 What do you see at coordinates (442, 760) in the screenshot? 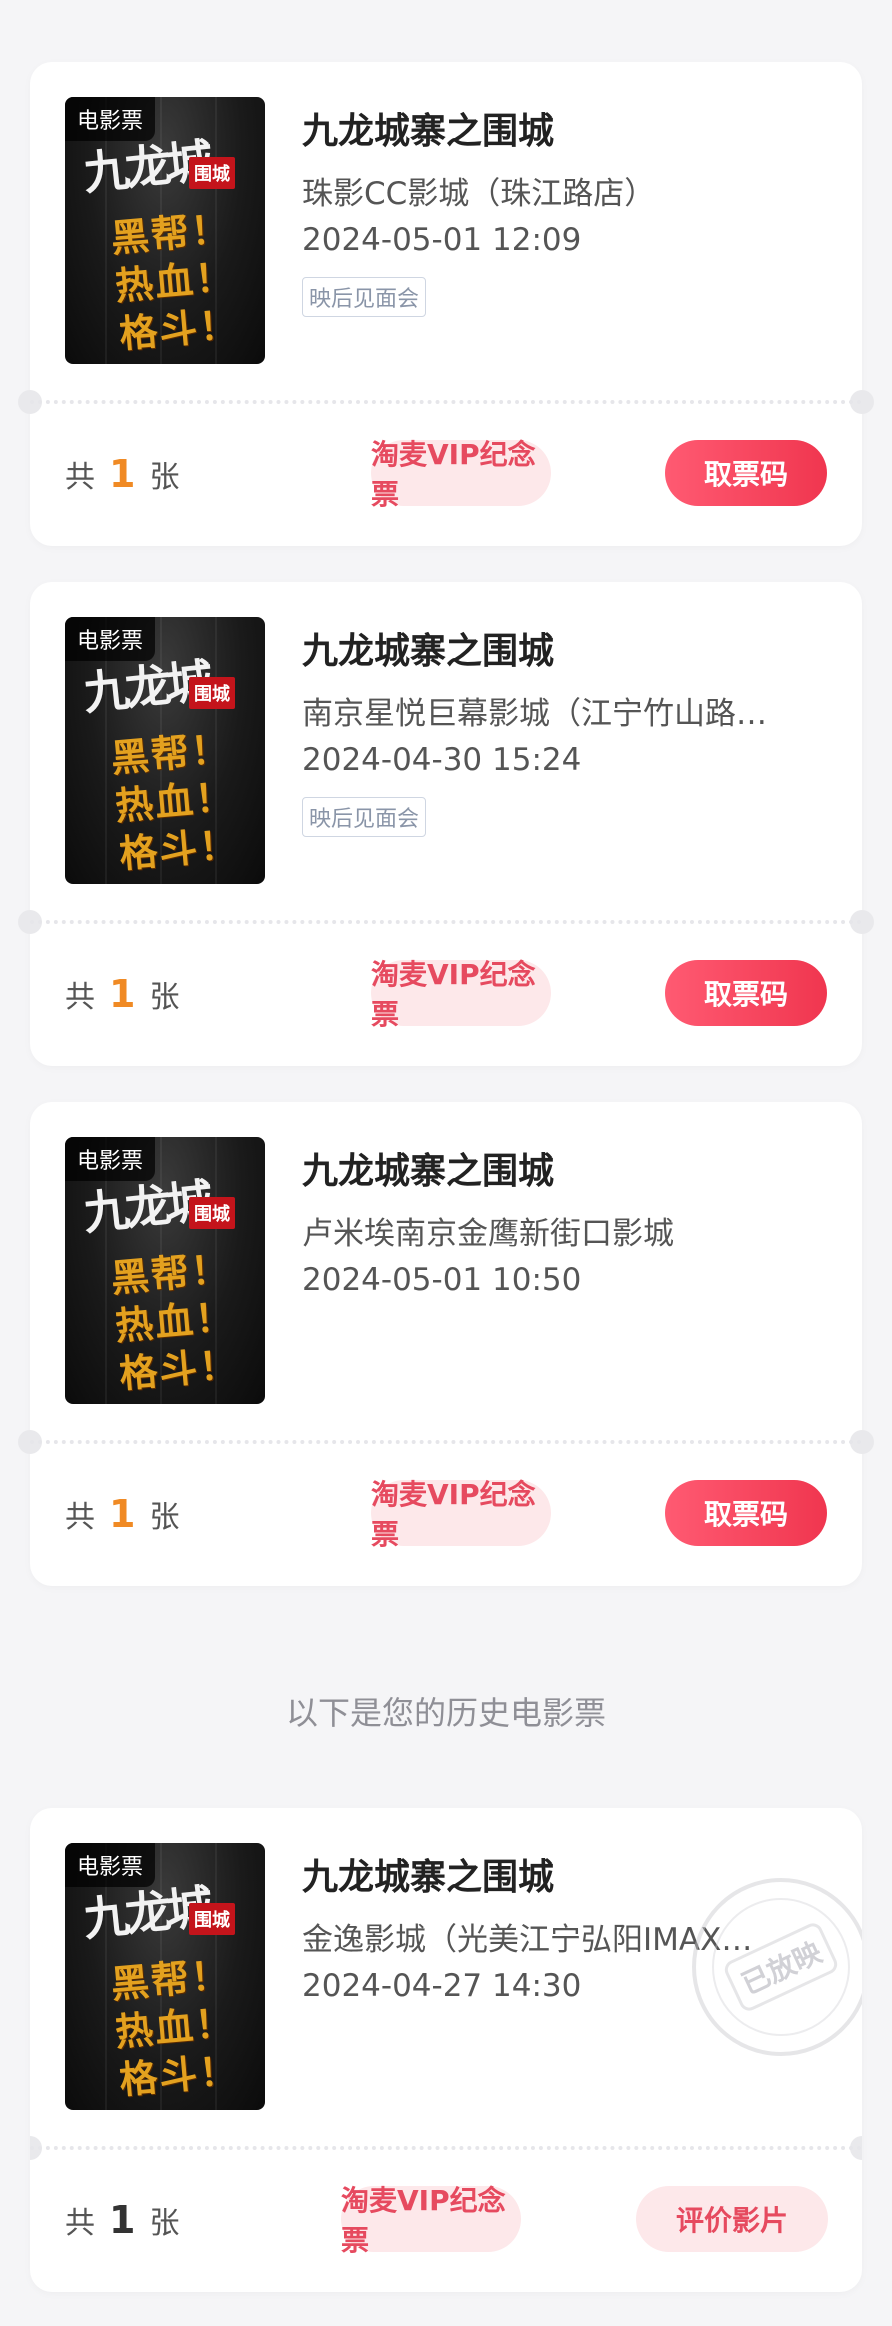
I see `showtime: 2024-04-30 15:24` at bounding box center [442, 760].